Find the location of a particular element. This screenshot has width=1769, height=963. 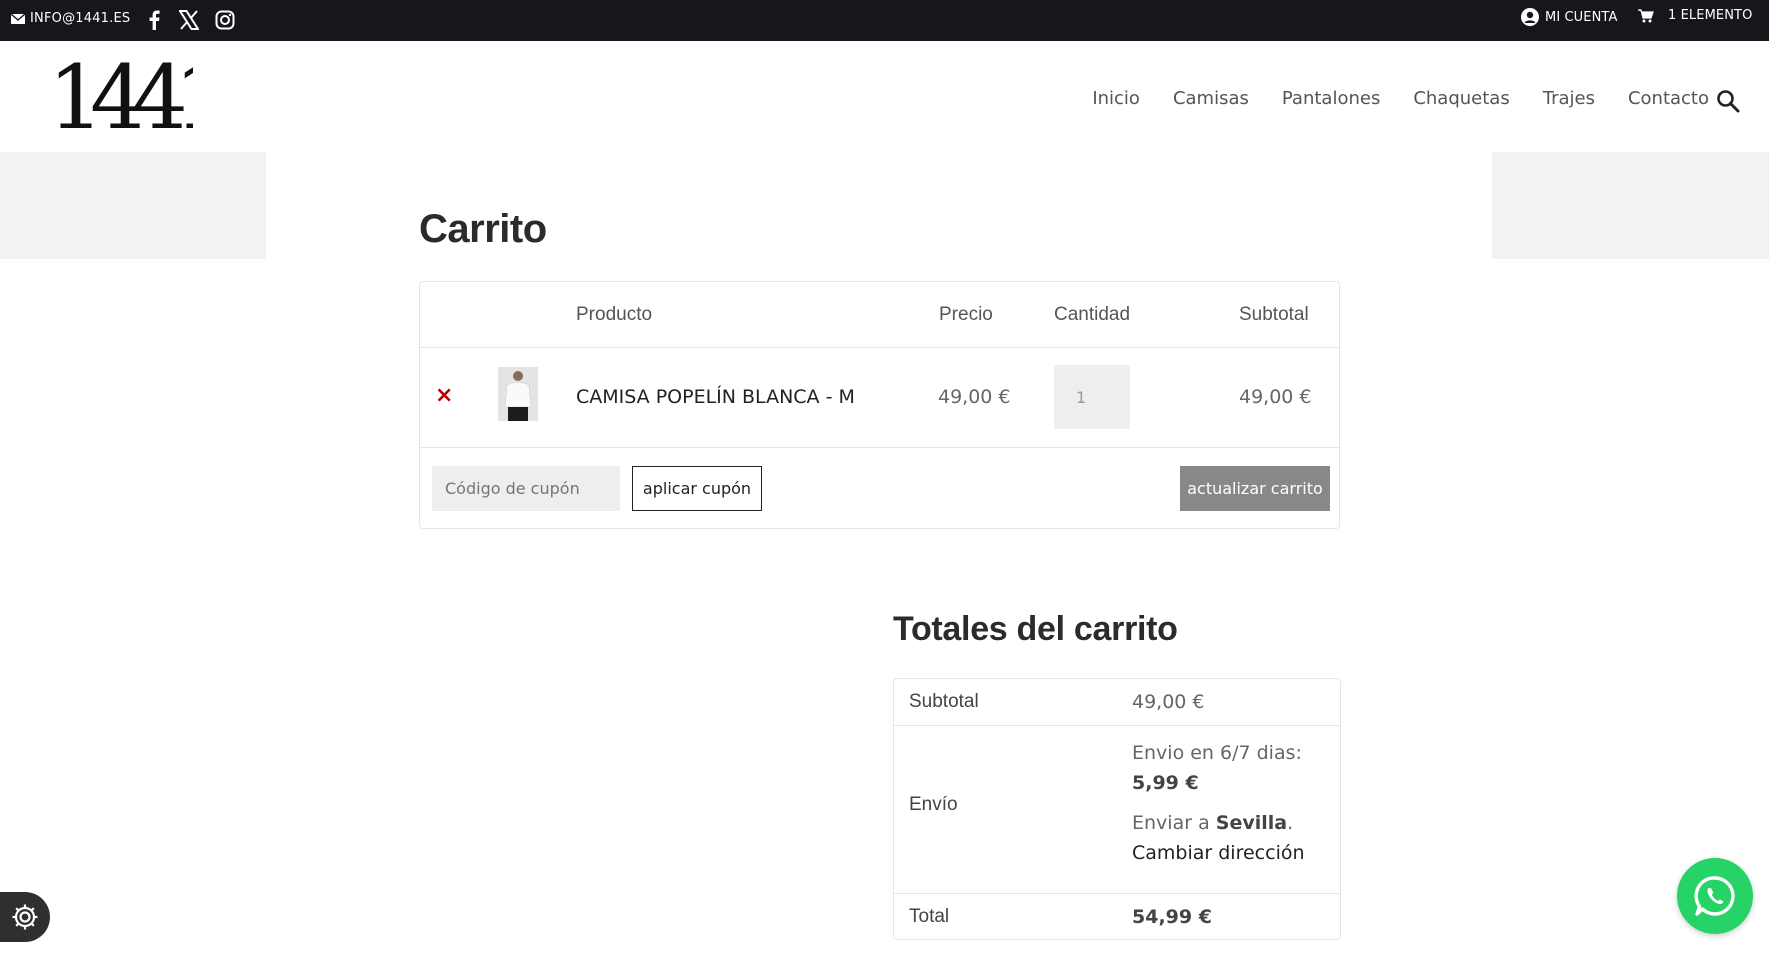

product-thumbnail is located at coordinates (518, 394).